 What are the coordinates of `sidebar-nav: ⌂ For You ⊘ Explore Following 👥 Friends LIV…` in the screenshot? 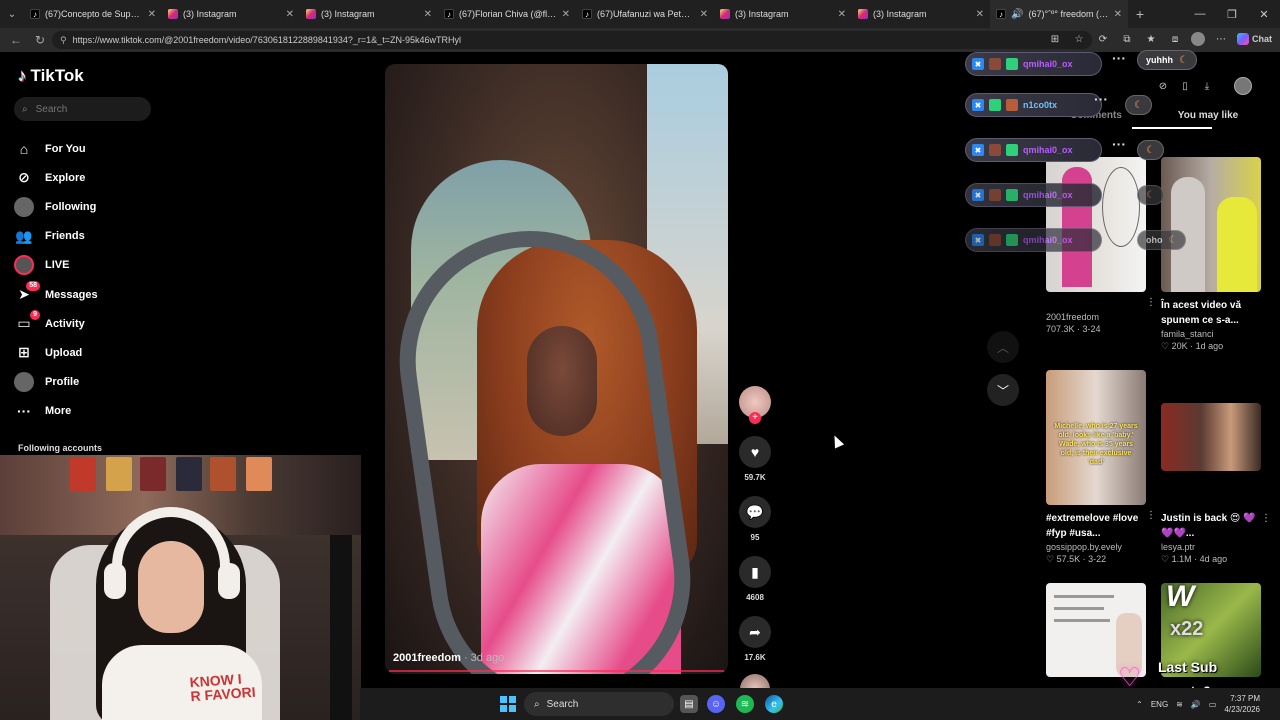 It's located at (56, 280).